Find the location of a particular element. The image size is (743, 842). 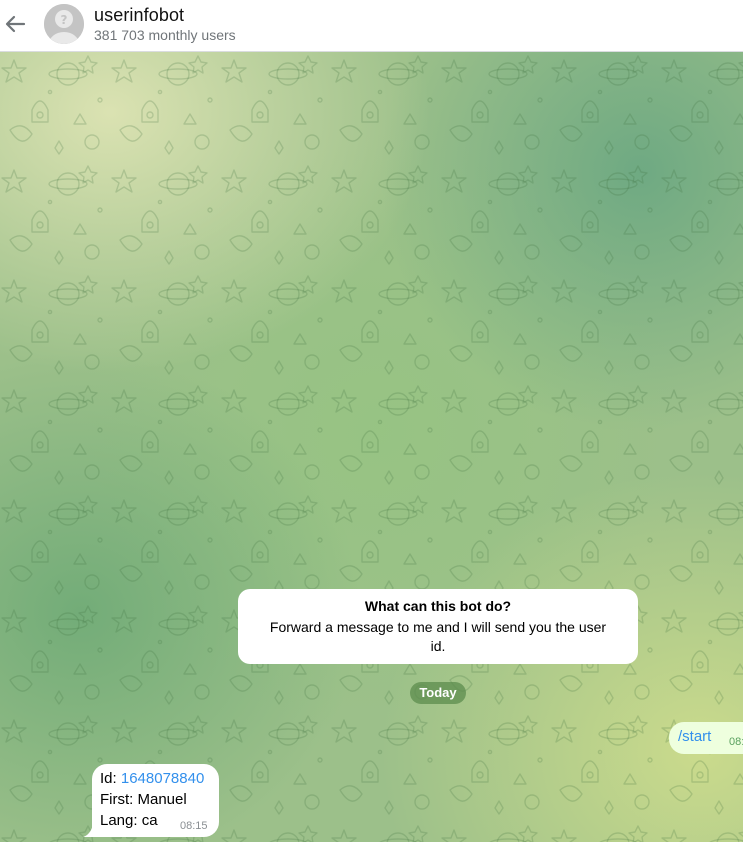

back-button is located at coordinates (16, 24).